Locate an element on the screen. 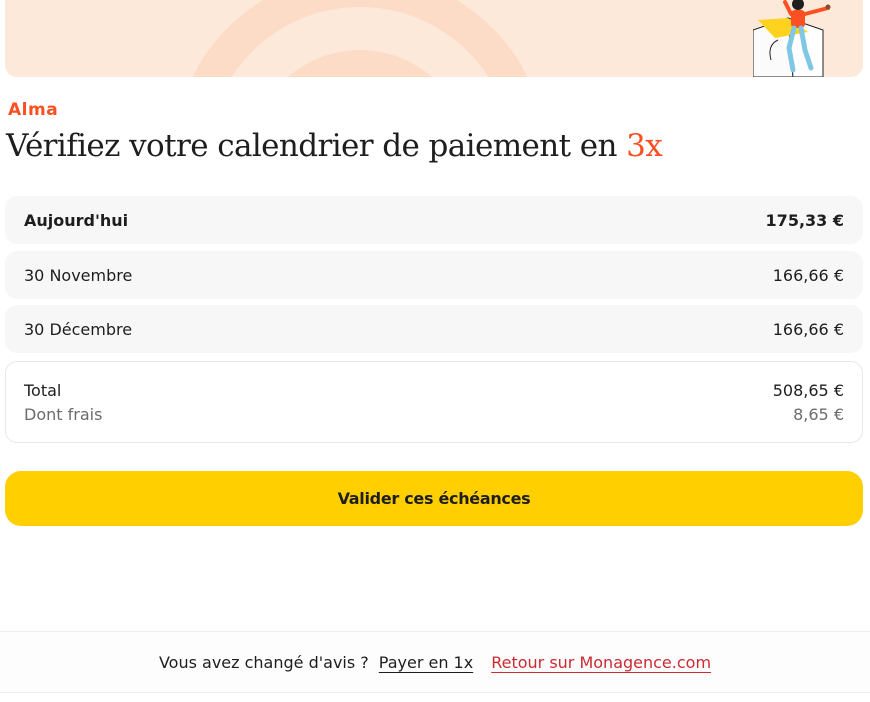  validate-installments-button: Valider ces échéances is located at coordinates (434, 498).